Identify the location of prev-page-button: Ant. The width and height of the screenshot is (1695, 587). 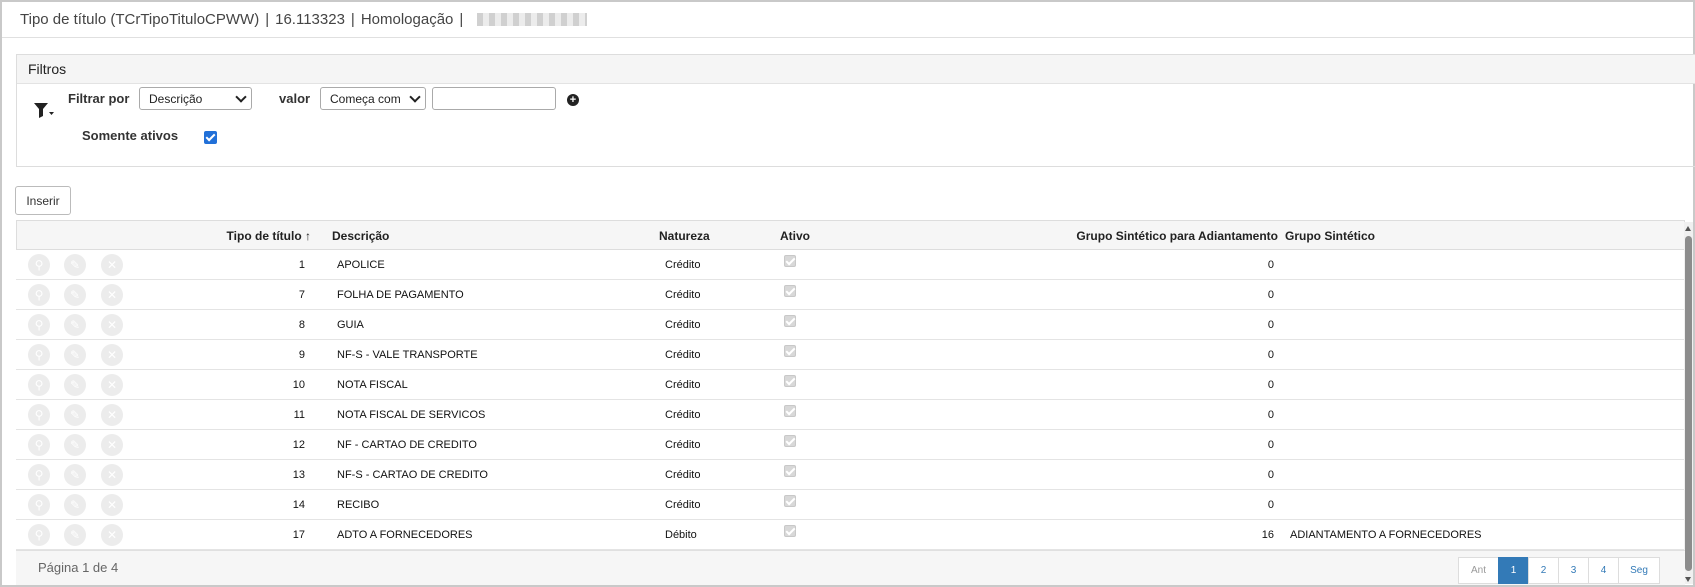
(1478, 570).